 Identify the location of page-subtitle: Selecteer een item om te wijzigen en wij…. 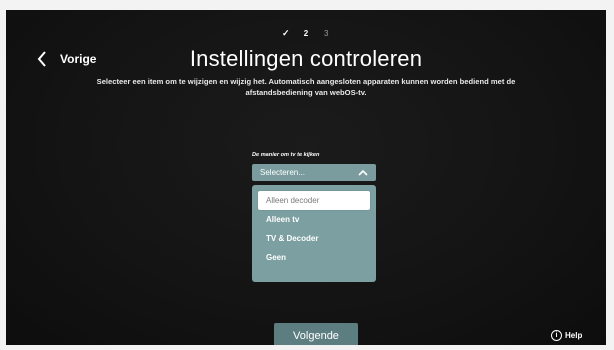
(306, 87).